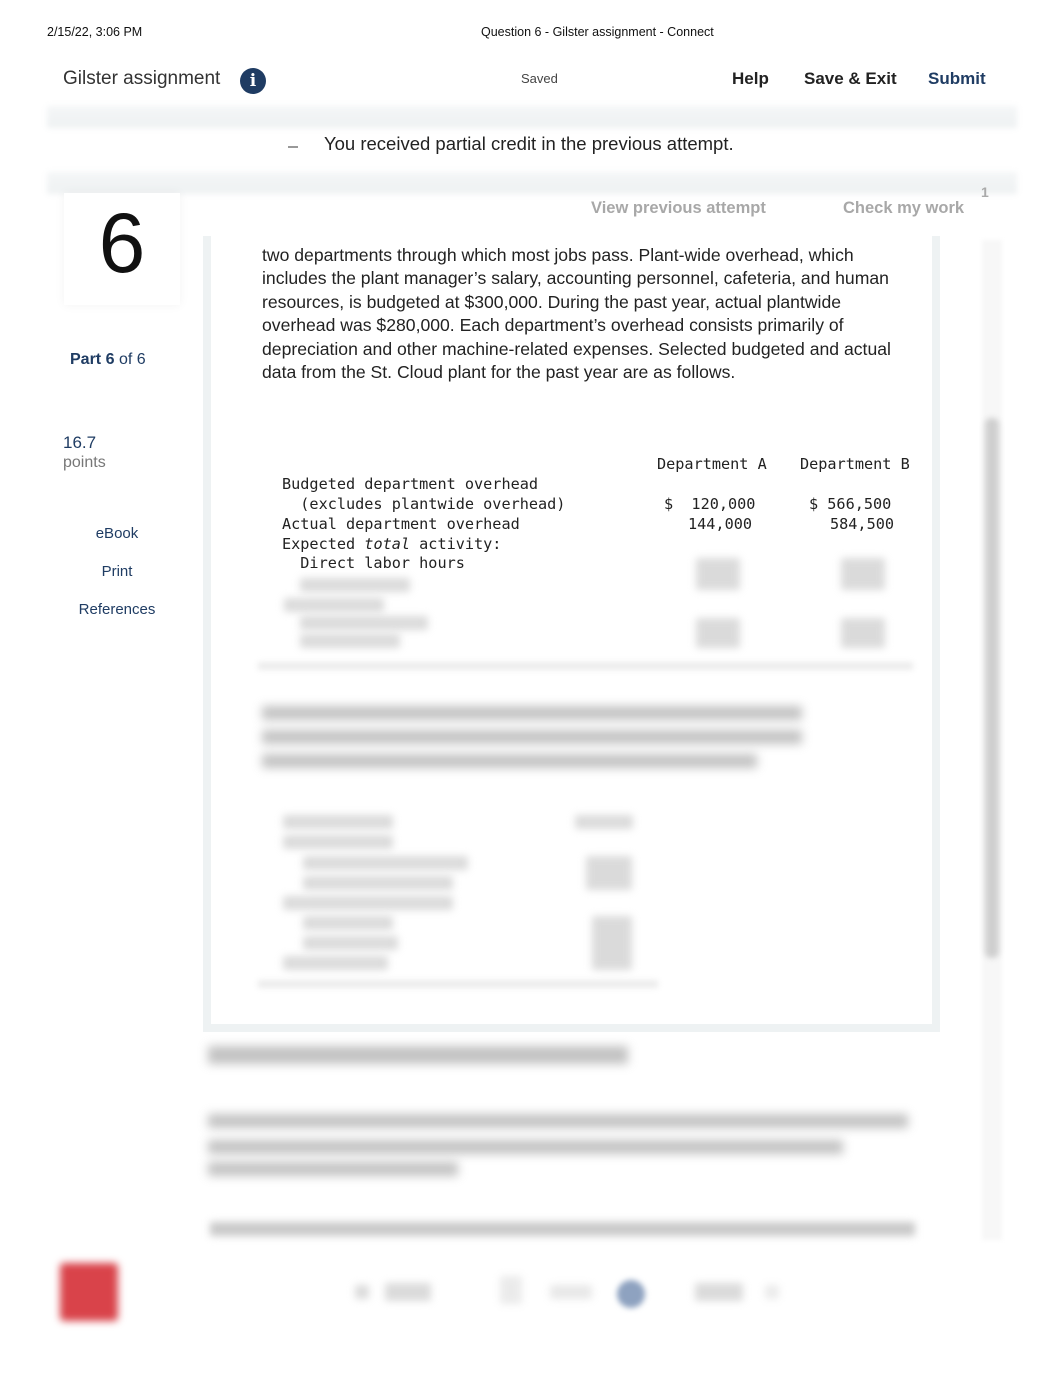  What do you see at coordinates (712, 464) in the screenshot?
I see `column-header-dept-a: Department A` at bounding box center [712, 464].